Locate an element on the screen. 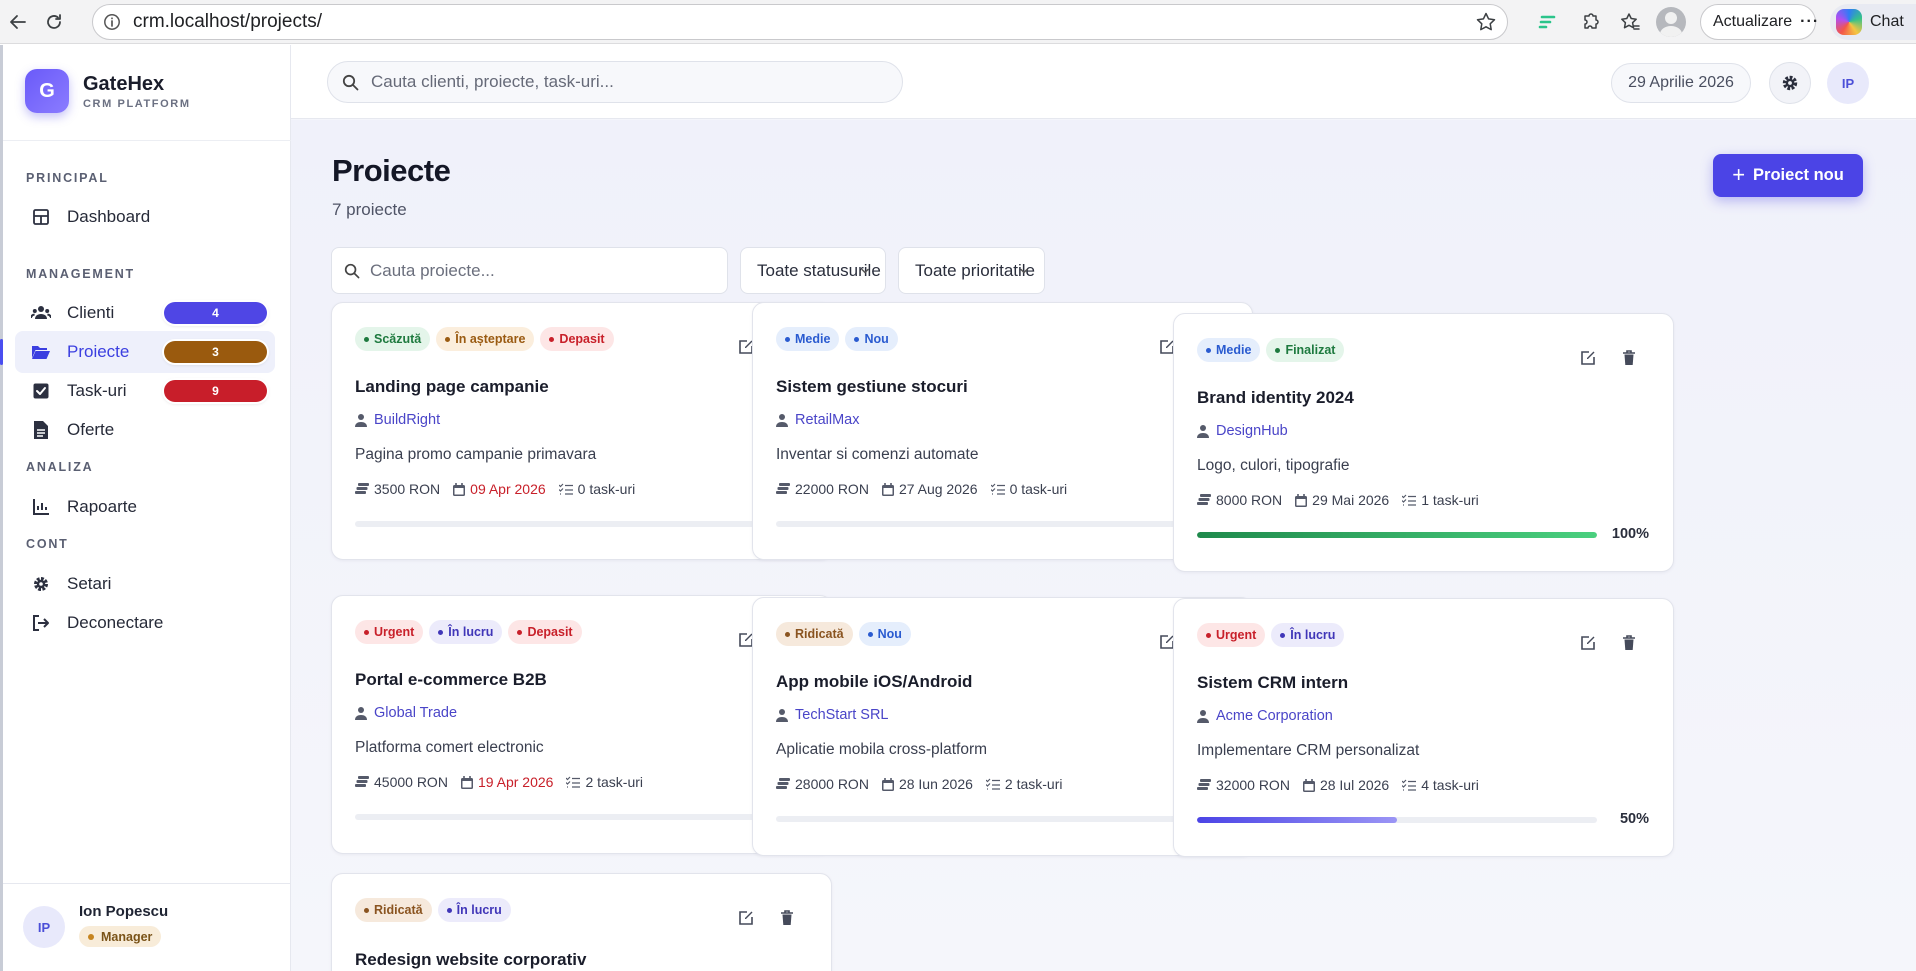  sidebar-item-taskuri: Task-uri 9 is located at coordinates (145, 391).